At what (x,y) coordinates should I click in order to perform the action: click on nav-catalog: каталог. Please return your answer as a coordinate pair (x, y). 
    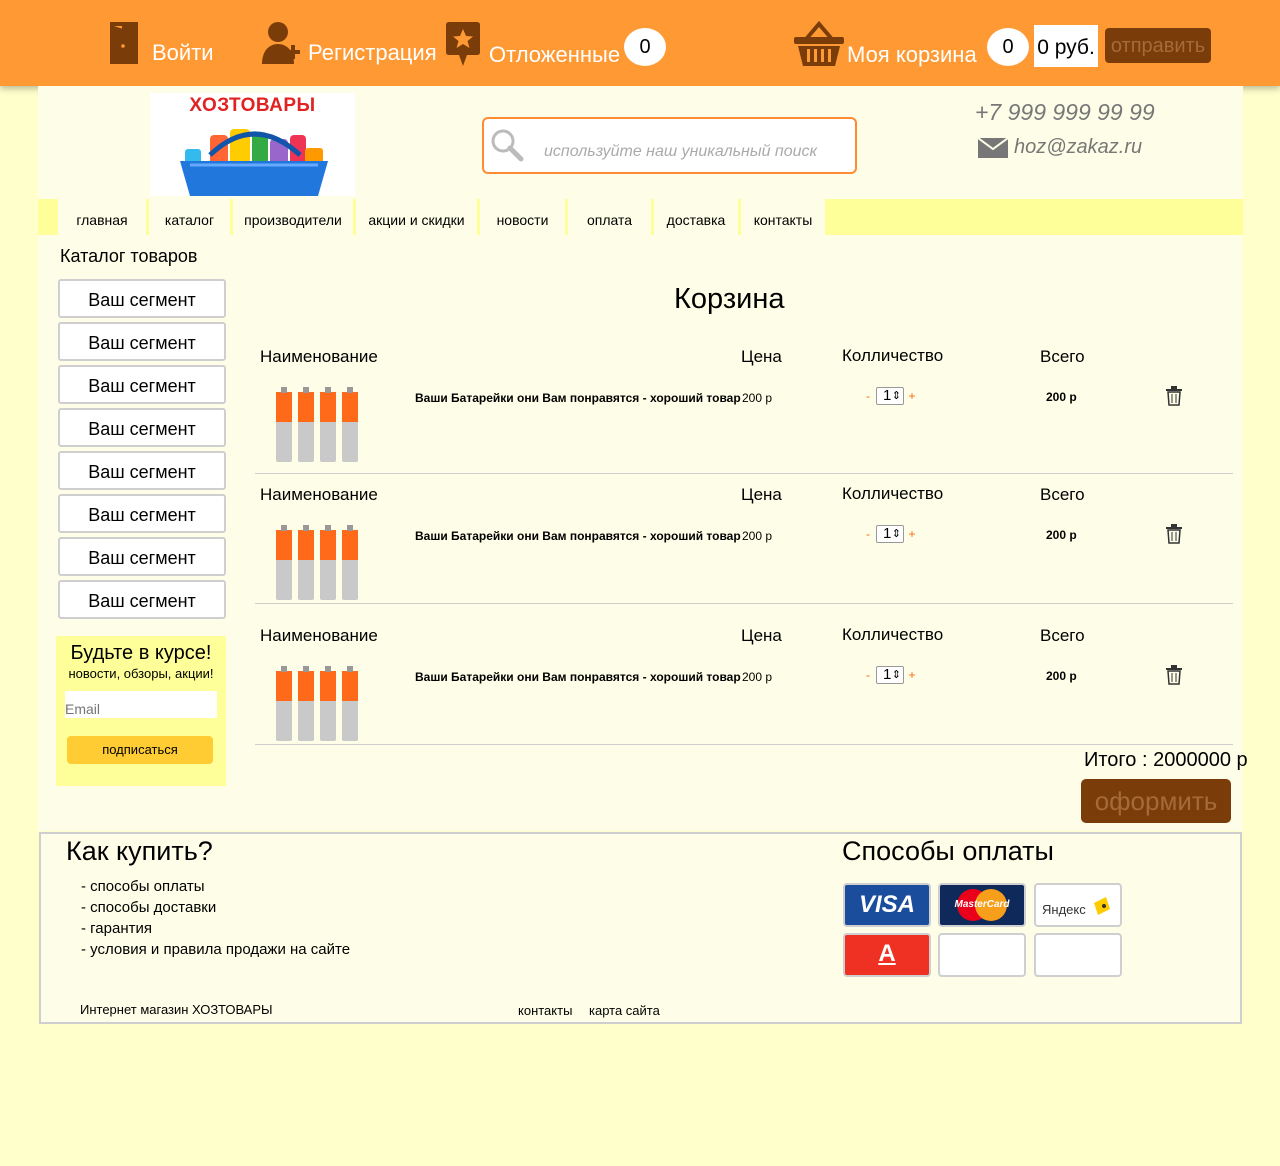
    Looking at the image, I should click on (189, 217).